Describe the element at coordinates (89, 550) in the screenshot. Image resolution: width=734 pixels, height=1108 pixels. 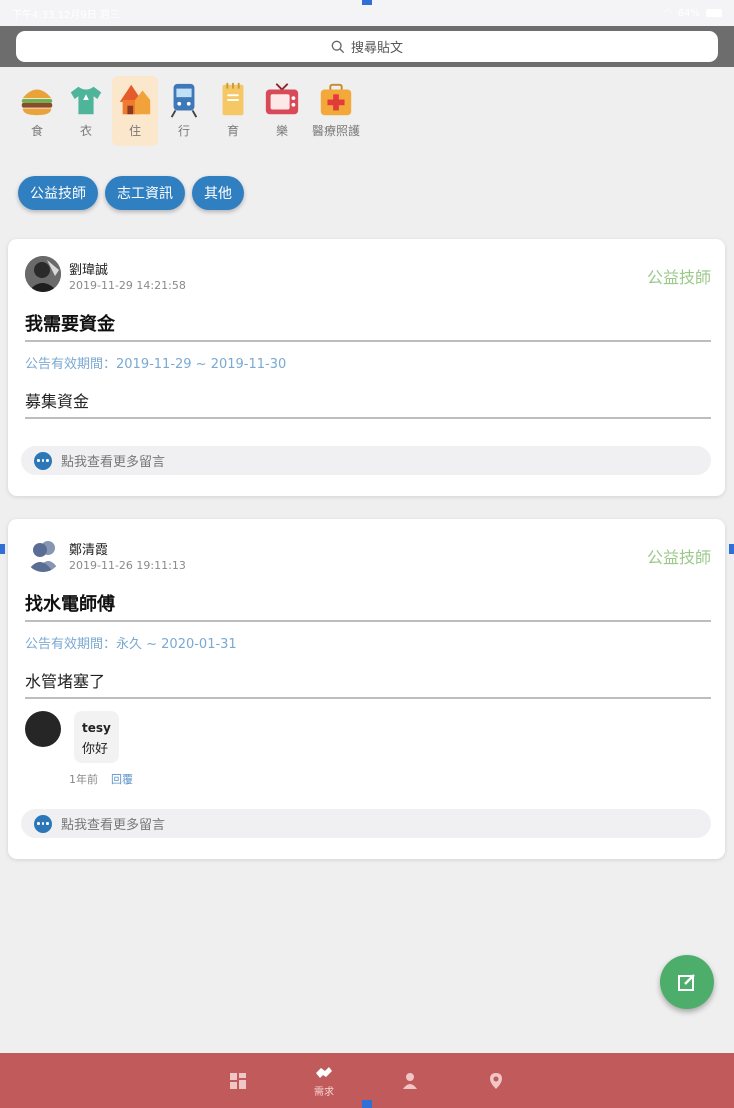
I see `post-author: 鄭清霞` at that location.